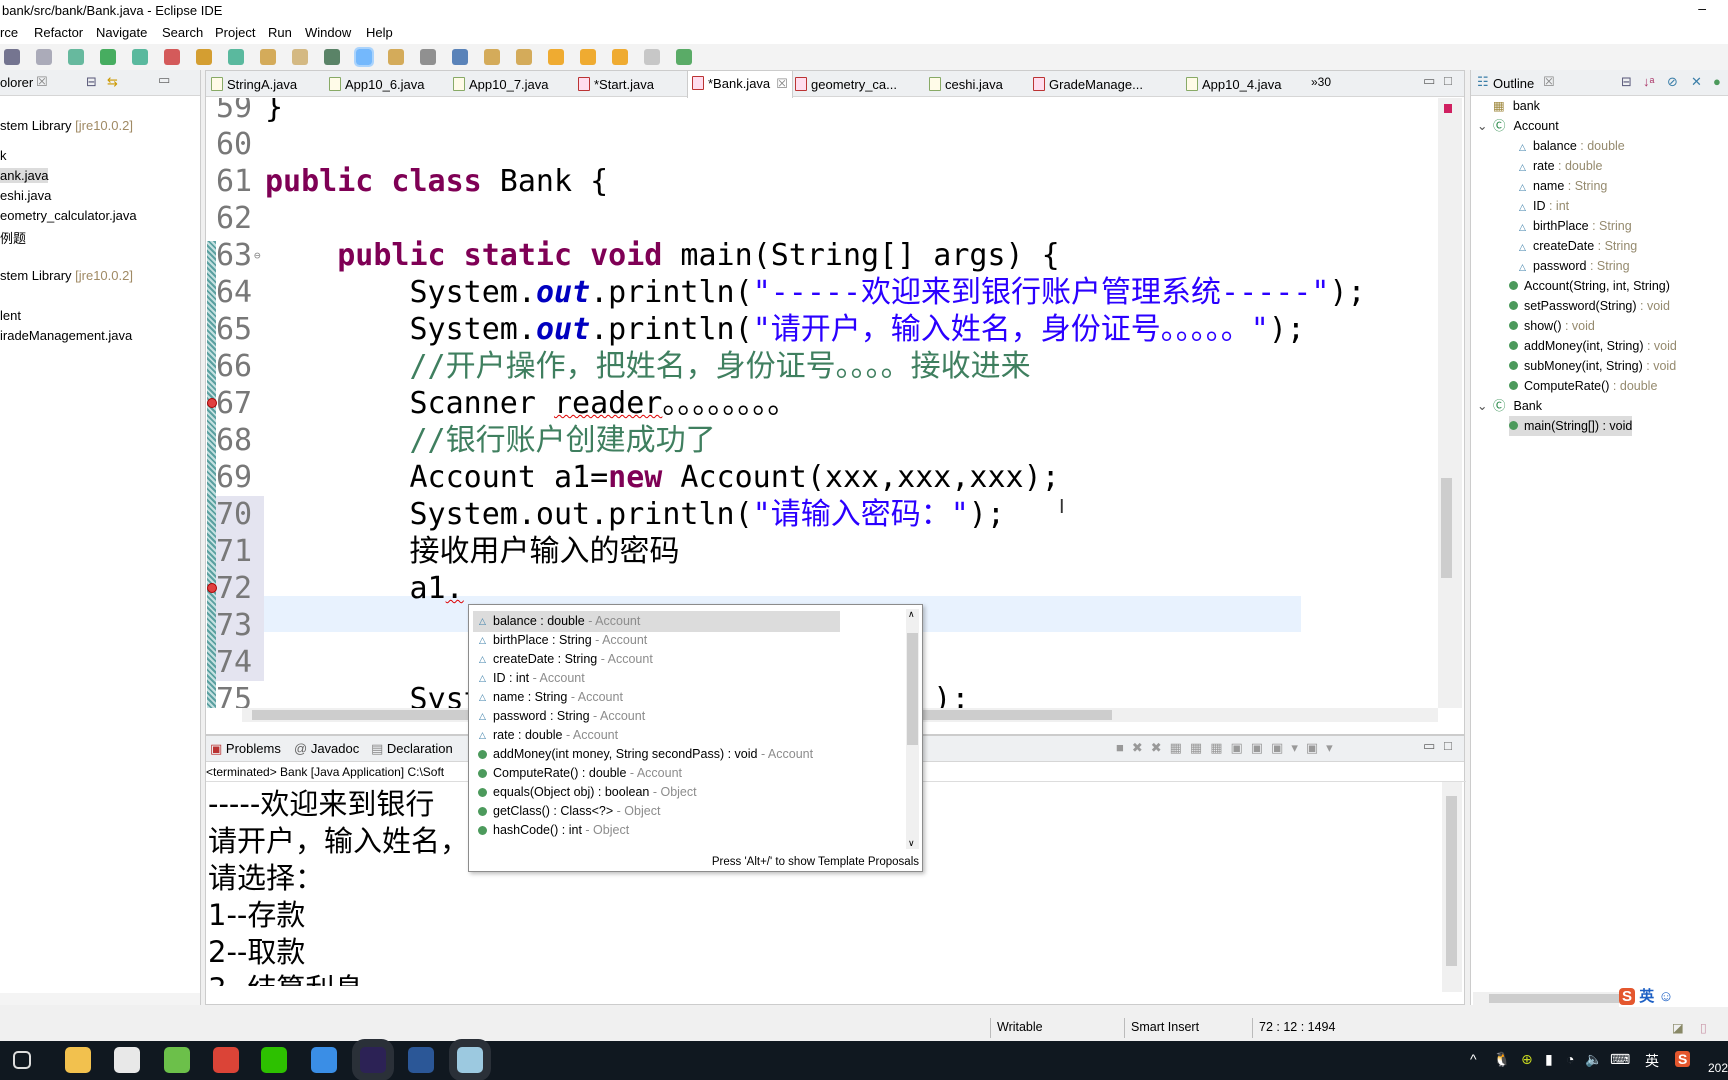 The image size is (1728, 1080). I want to click on explorer-scrollbar, so click(100, 999).